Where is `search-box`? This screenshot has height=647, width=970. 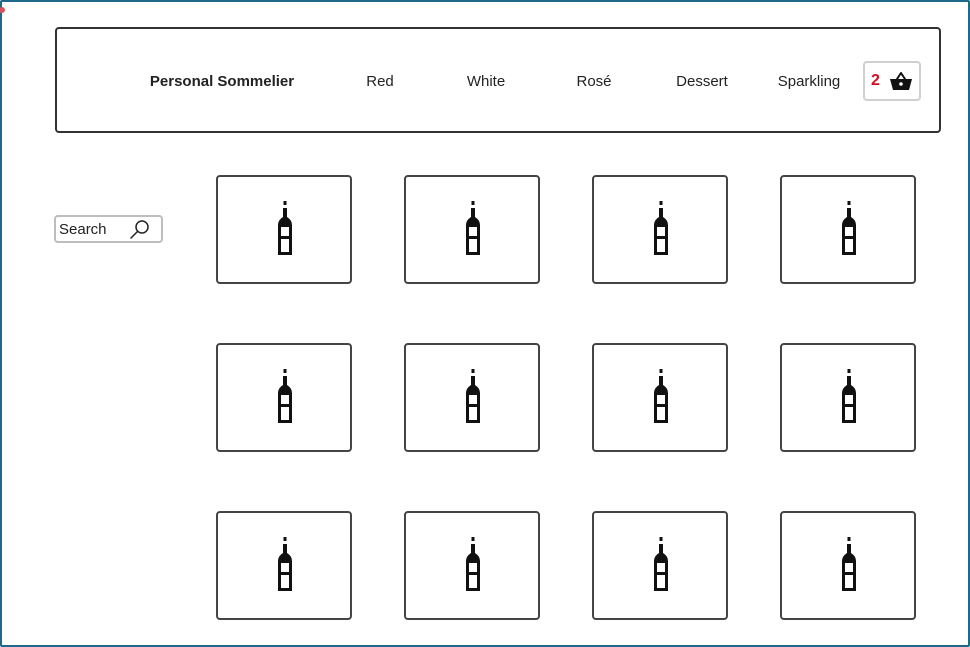 search-box is located at coordinates (108, 229).